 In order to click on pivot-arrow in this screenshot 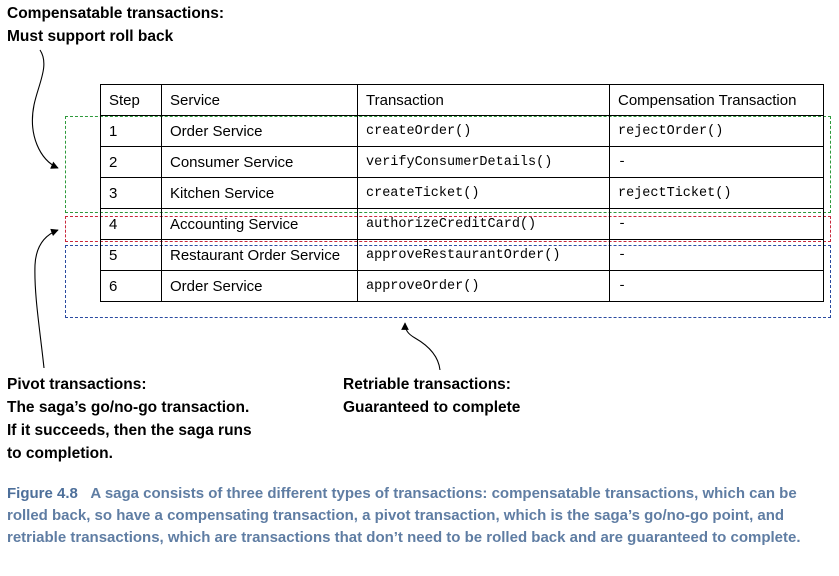, I will do `click(46, 298)`.